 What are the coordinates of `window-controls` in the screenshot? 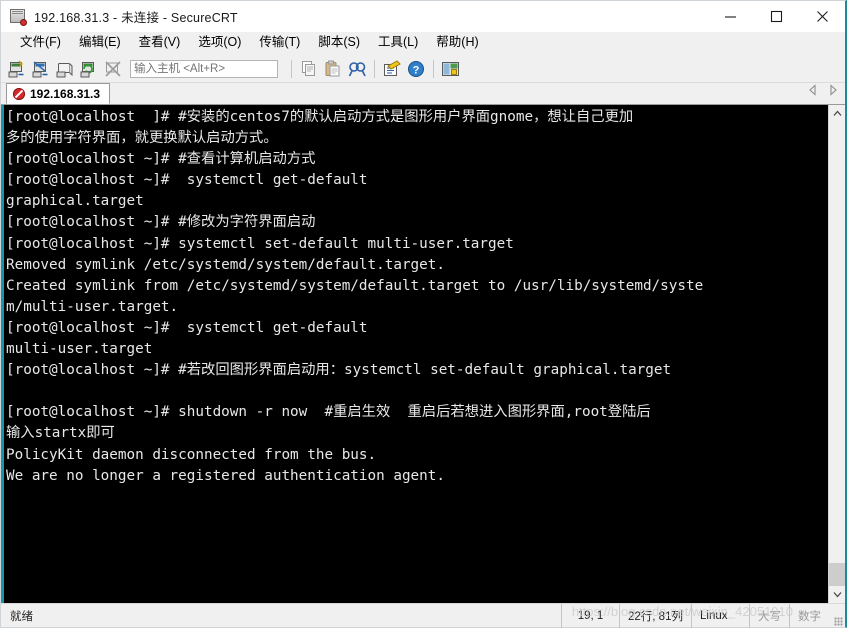 It's located at (776, 16).